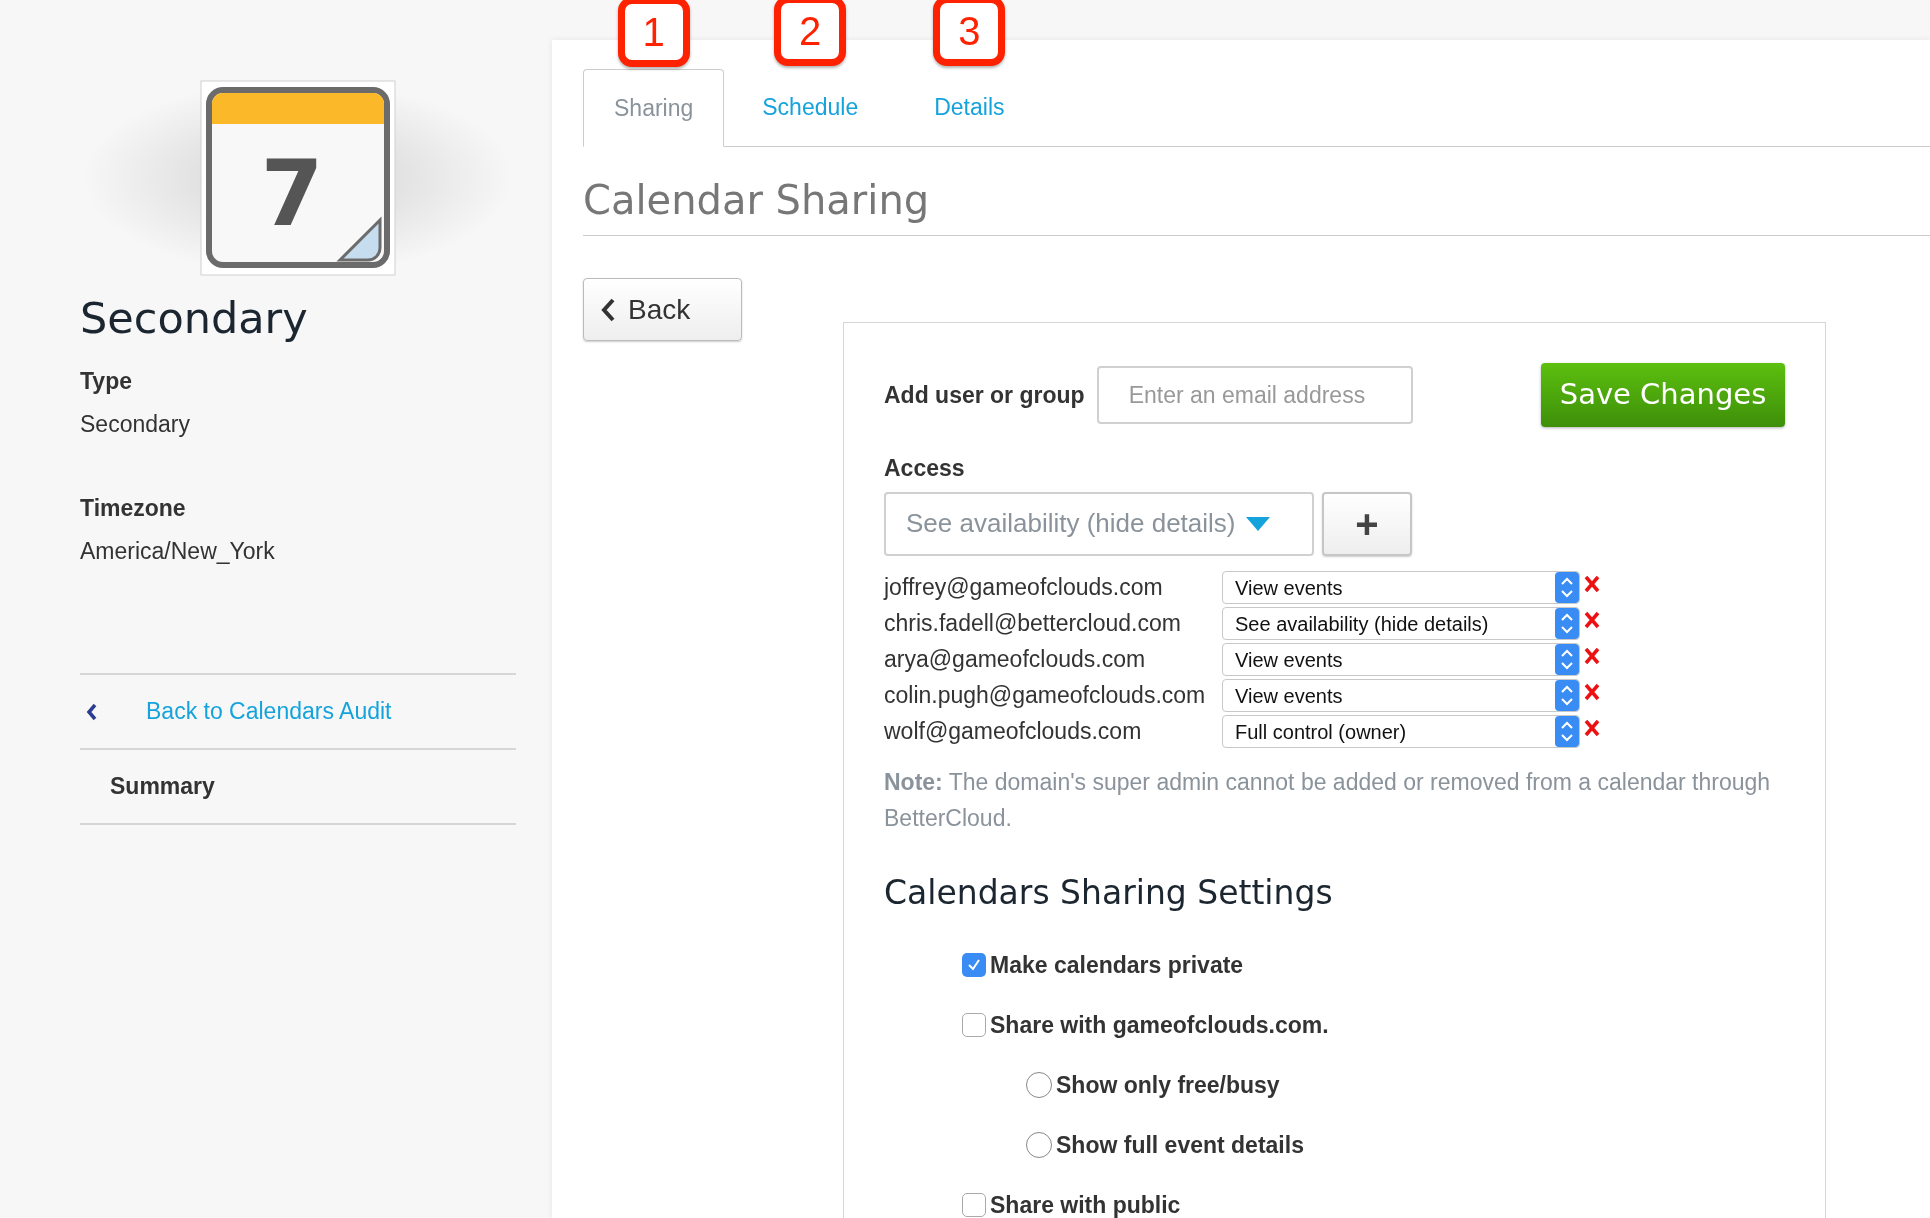 Image resolution: width=1930 pixels, height=1218 pixels. Describe the element at coordinates (984, 395) in the screenshot. I see `field-label: Add user or group` at that location.